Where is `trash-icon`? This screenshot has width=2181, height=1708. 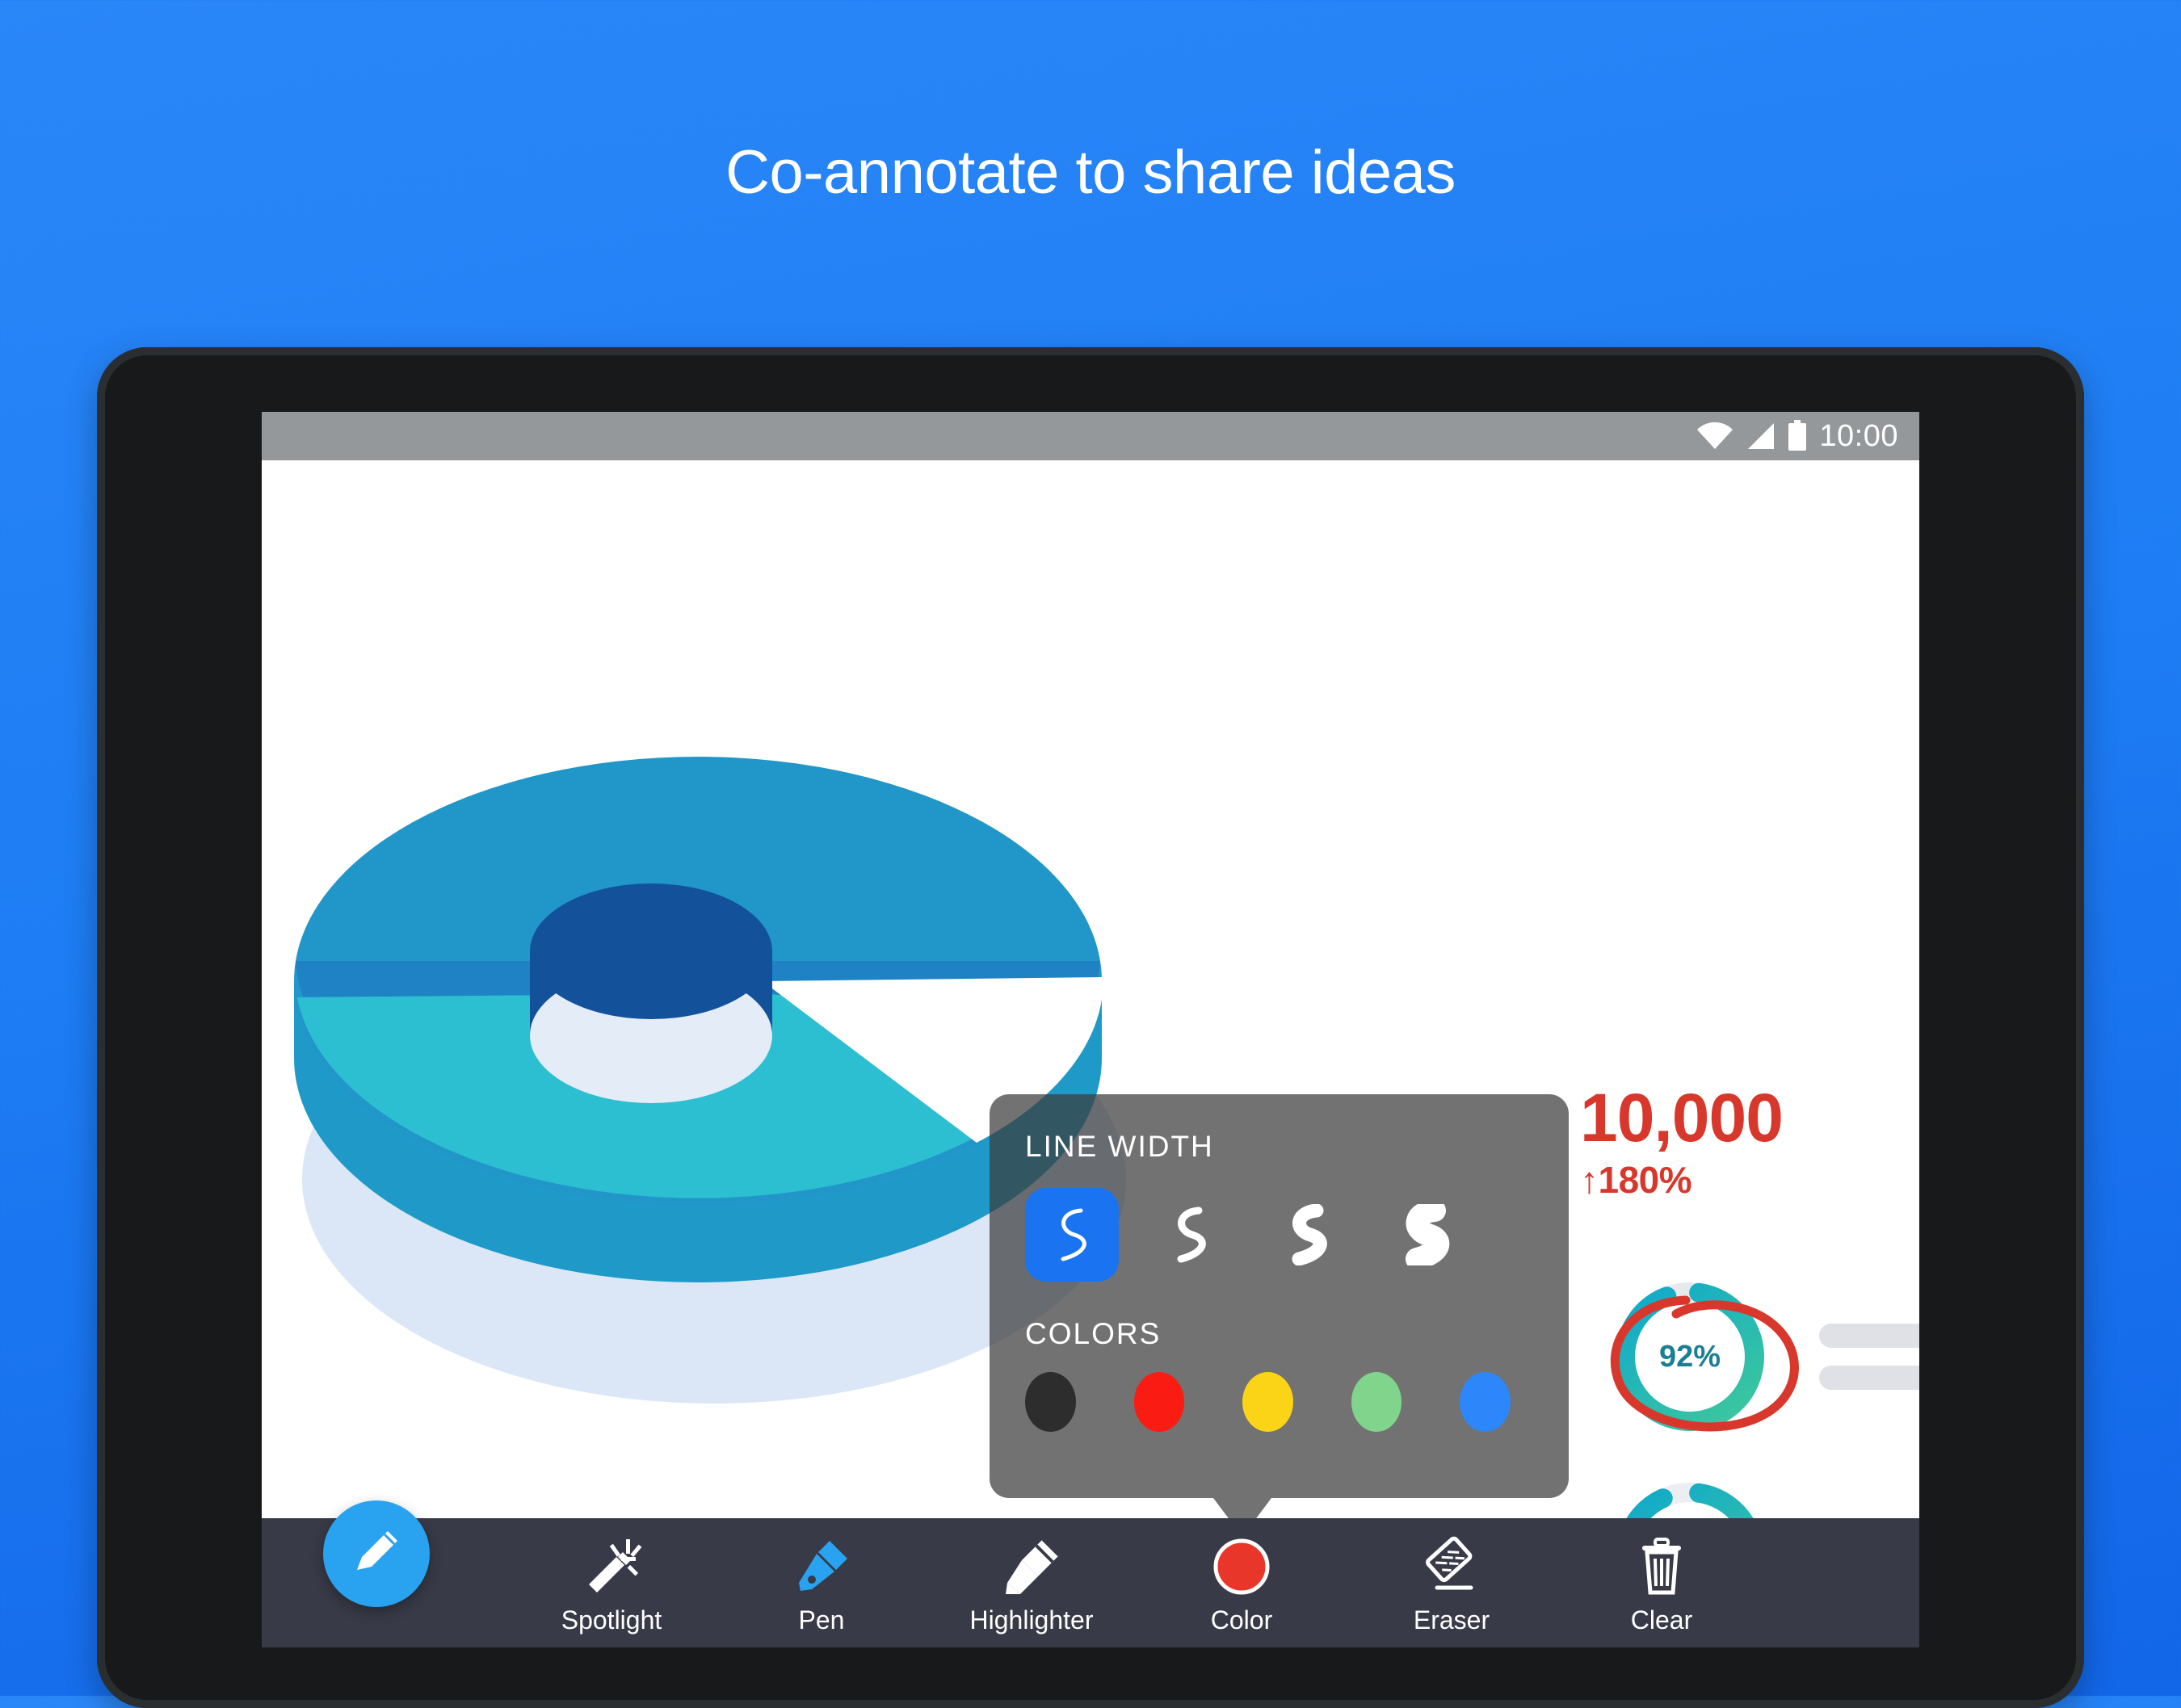
trash-icon is located at coordinates (1661, 1567).